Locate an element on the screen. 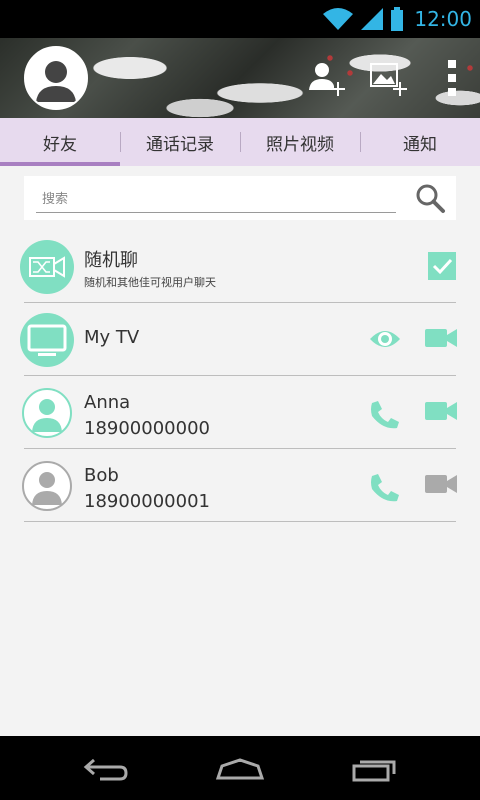  battery-icon is located at coordinates (397, 19).